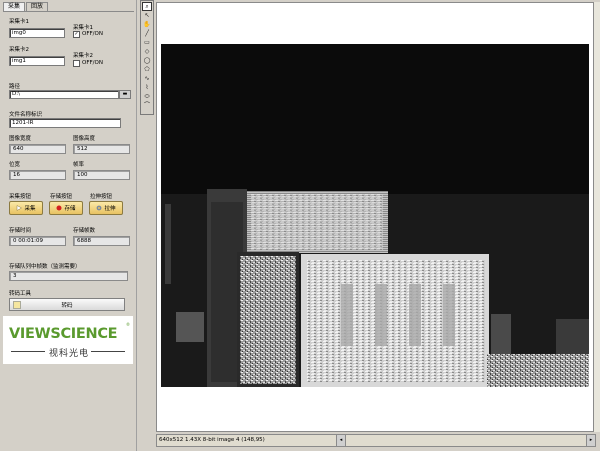 The image size is (600, 451). What do you see at coordinates (147, 43) in the screenshot?
I see `rectangle-tool-icon: ▭` at bounding box center [147, 43].